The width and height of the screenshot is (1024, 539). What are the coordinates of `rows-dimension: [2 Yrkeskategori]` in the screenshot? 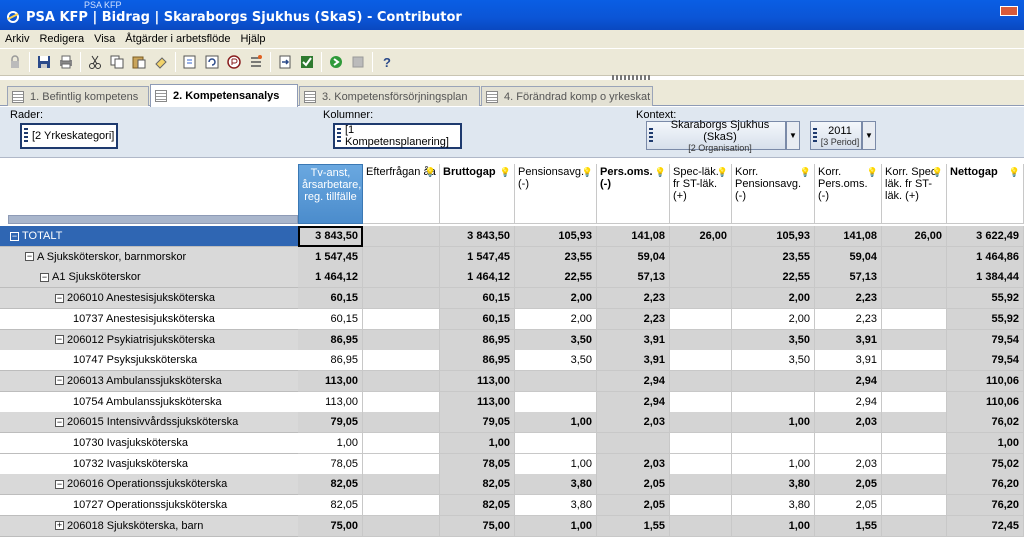 It's located at (69, 136).